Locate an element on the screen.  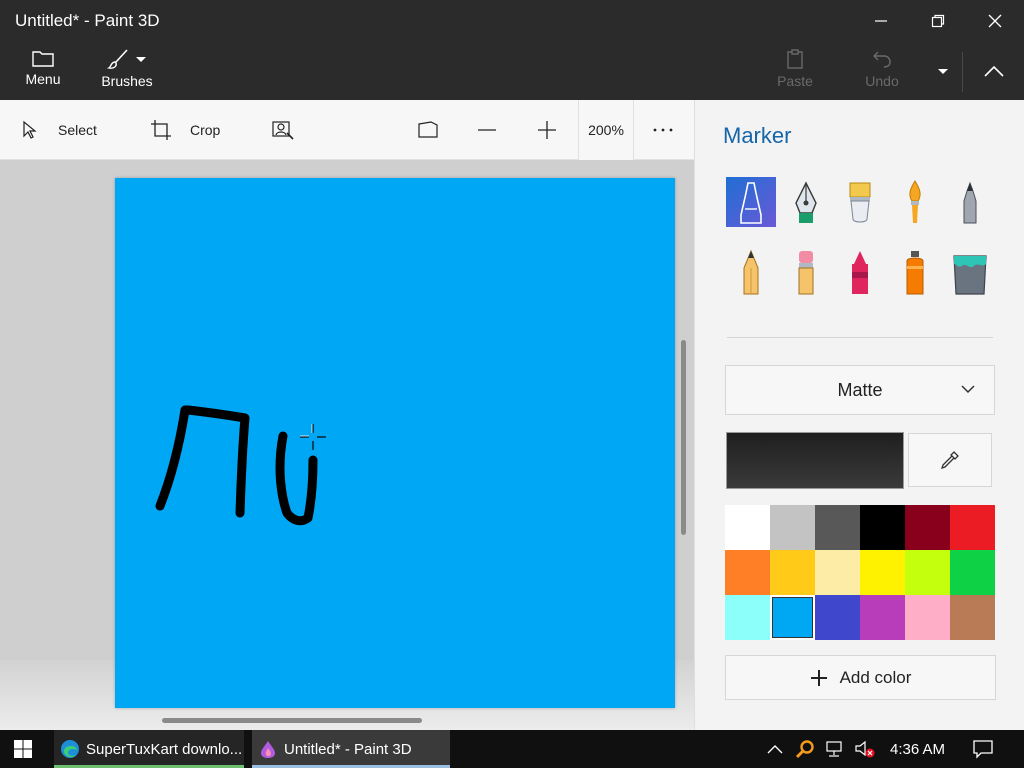
crop-icon is located at coordinates (161, 130).